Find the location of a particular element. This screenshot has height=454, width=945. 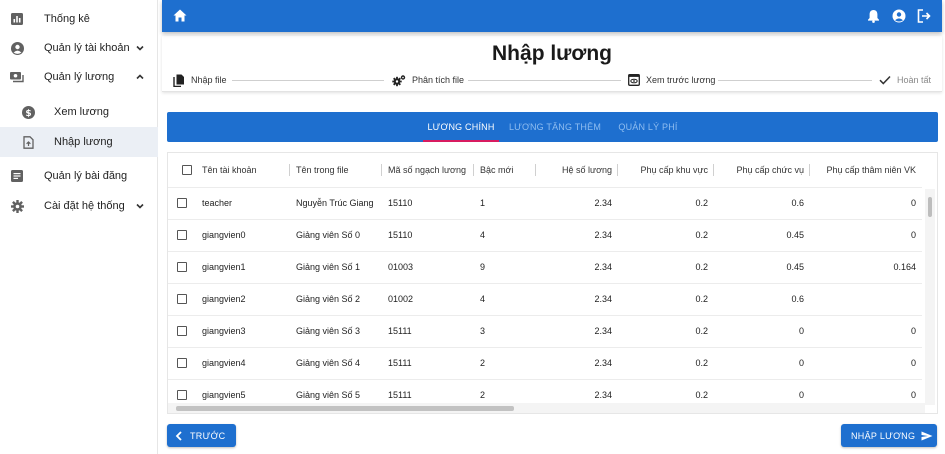

table-cell: 4 is located at coordinates (505, 299).